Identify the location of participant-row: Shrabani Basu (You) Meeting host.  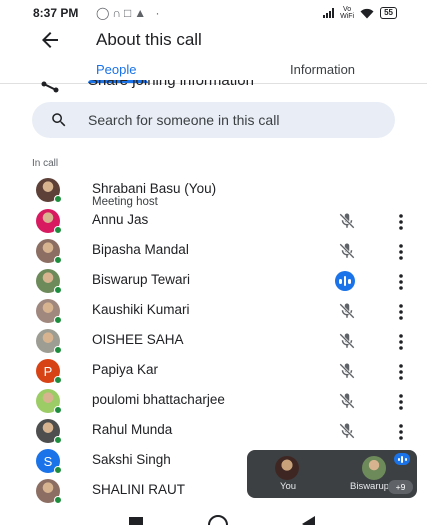
(213, 192).